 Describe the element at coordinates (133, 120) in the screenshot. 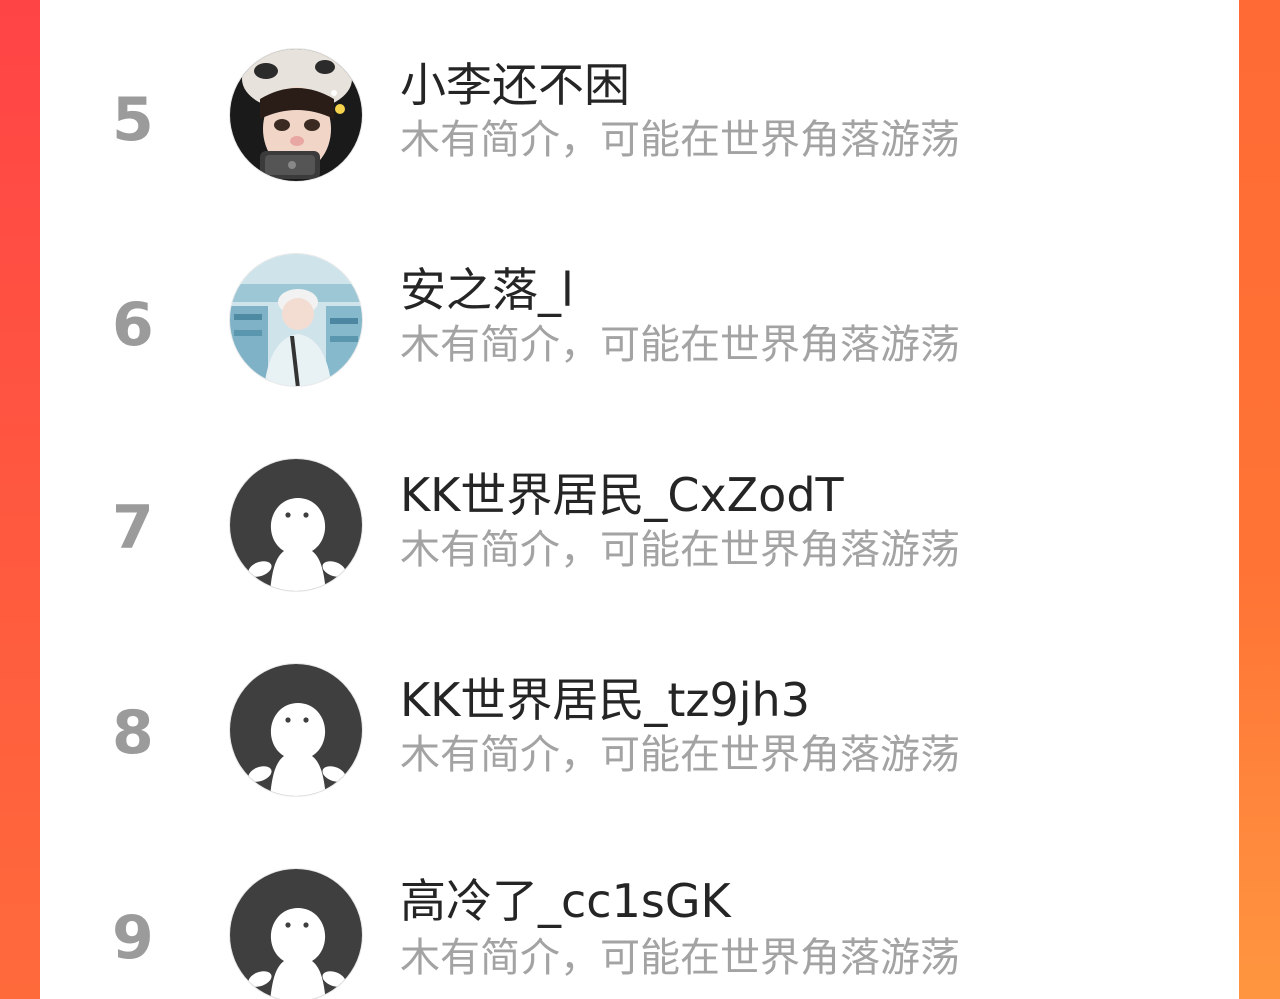

I see `rank-number: 5` at that location.